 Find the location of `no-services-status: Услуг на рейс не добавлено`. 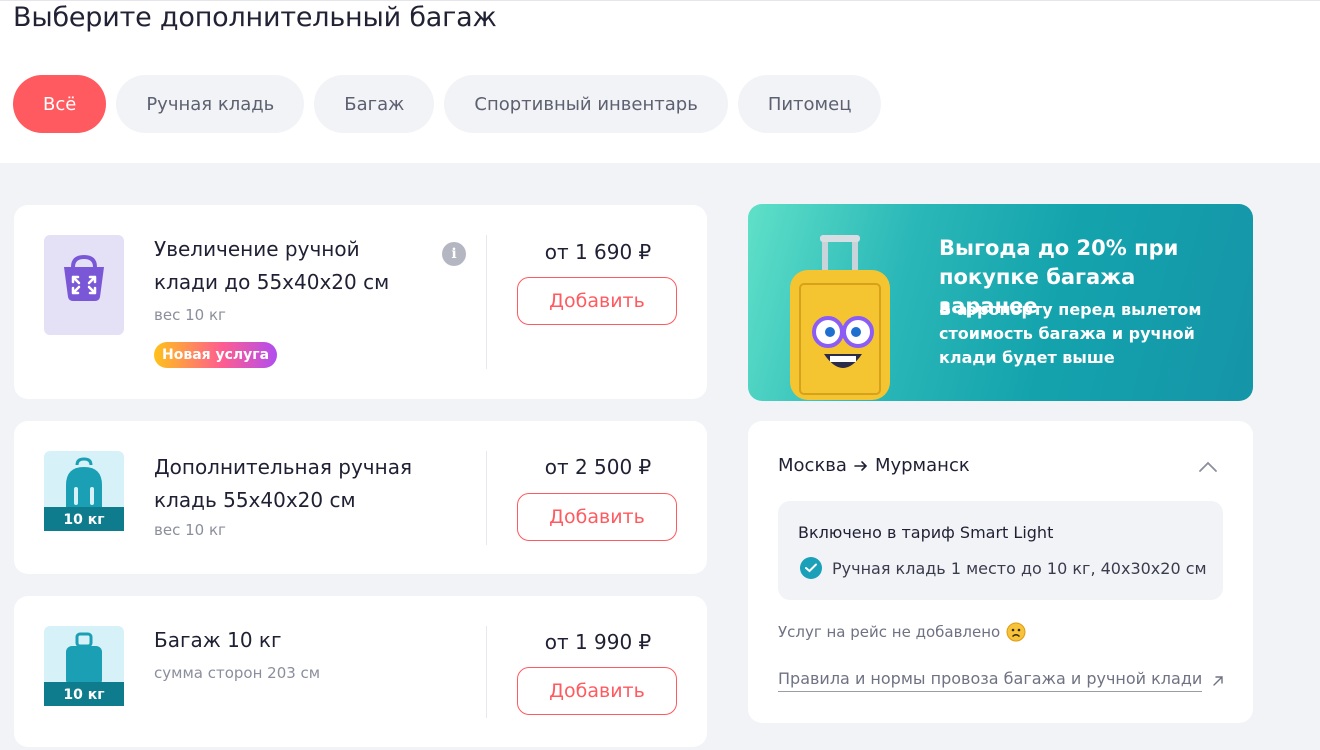

no-services-status: Услуг на рейс не добавлено is located at coordinates (902, 632).